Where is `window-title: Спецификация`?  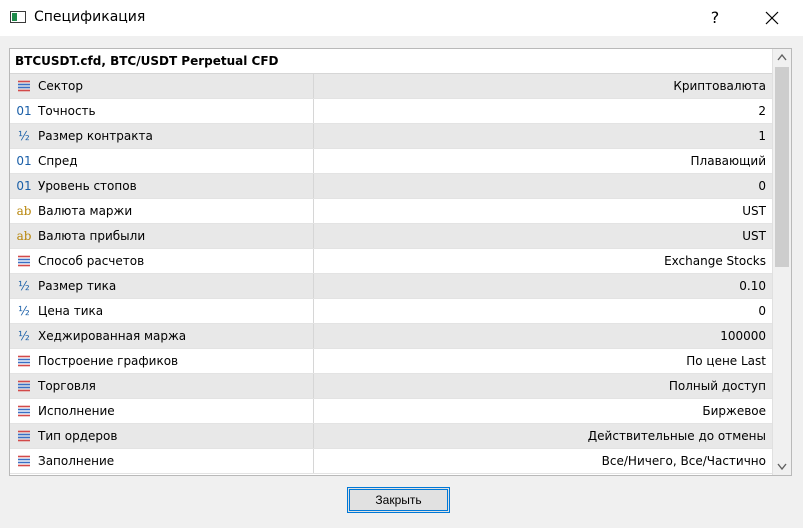
window-title: Спецификация is located at coordinates (90, 17).